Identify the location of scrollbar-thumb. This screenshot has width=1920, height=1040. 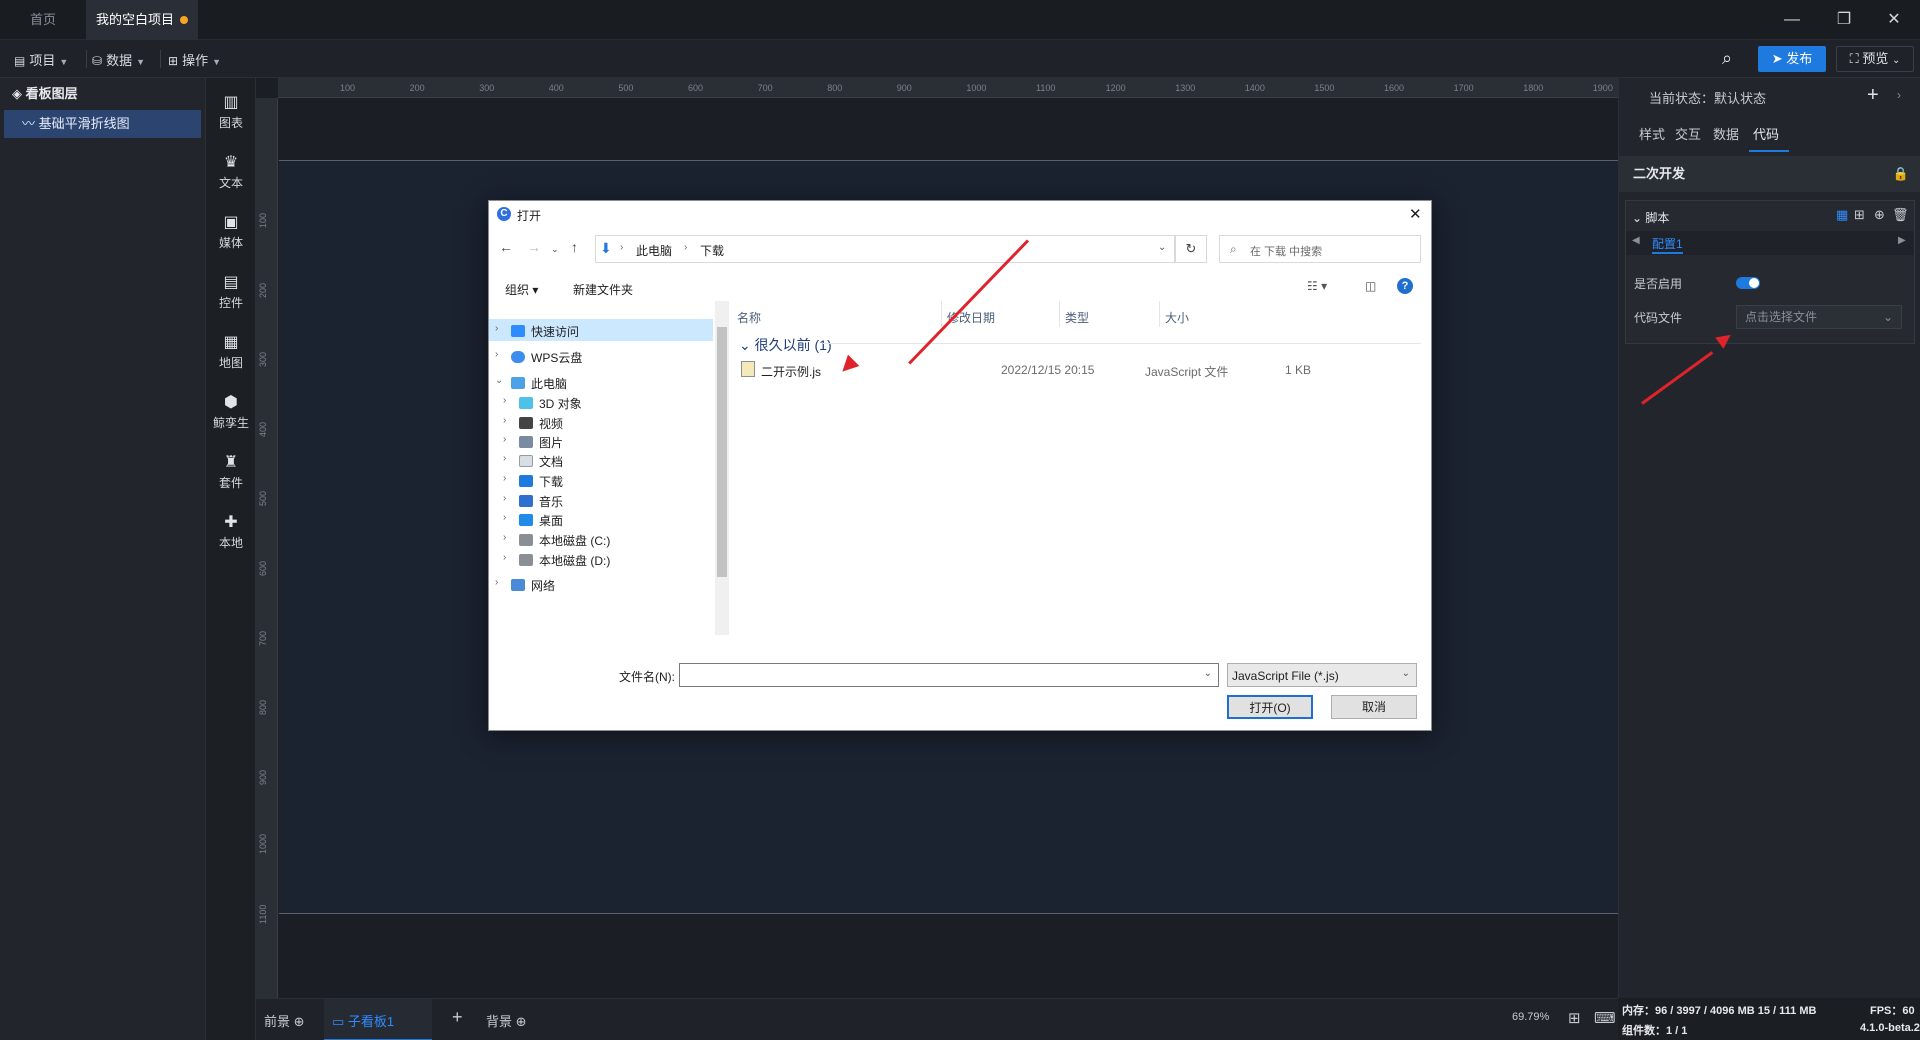
(722, 452).